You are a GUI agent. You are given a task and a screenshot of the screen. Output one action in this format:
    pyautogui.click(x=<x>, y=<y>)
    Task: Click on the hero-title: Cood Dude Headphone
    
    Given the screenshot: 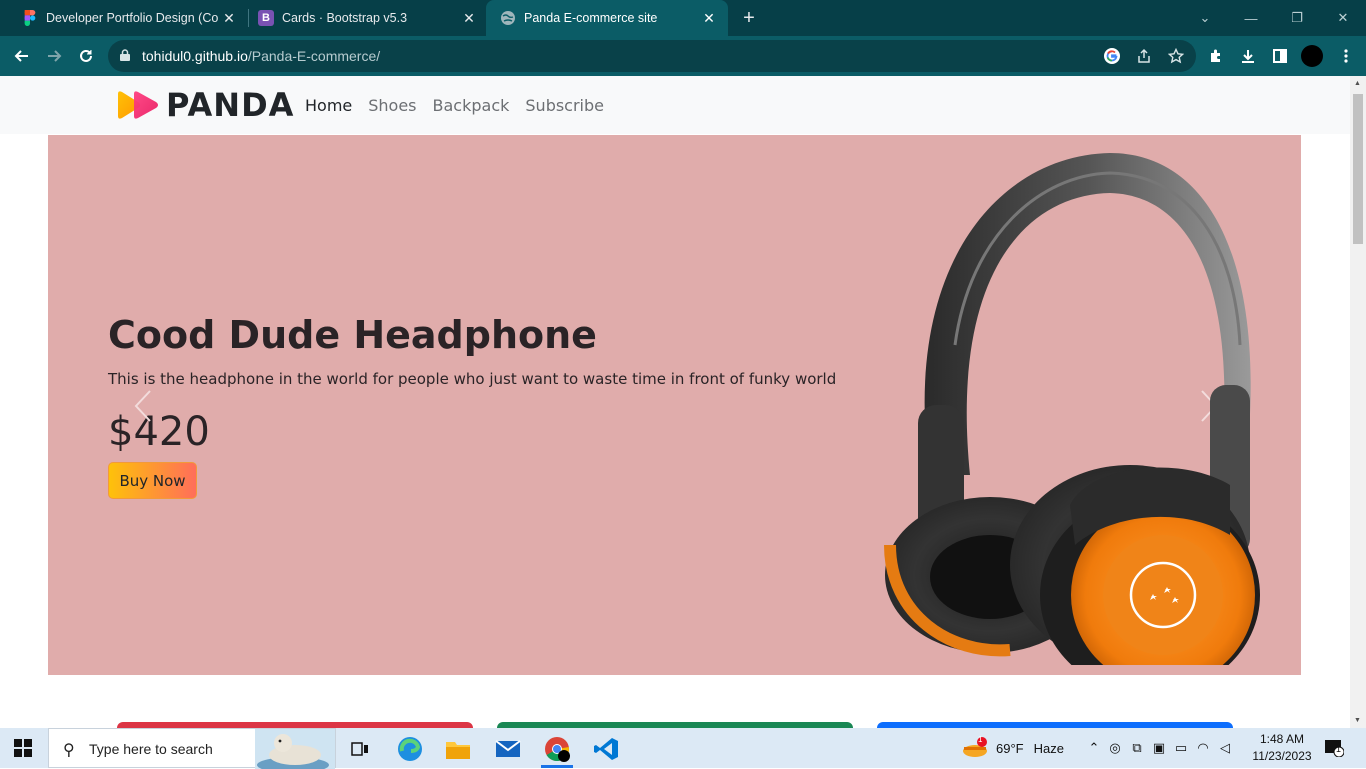 What is the action you would take?
    pyautogui.click(x=352, y=335)
    